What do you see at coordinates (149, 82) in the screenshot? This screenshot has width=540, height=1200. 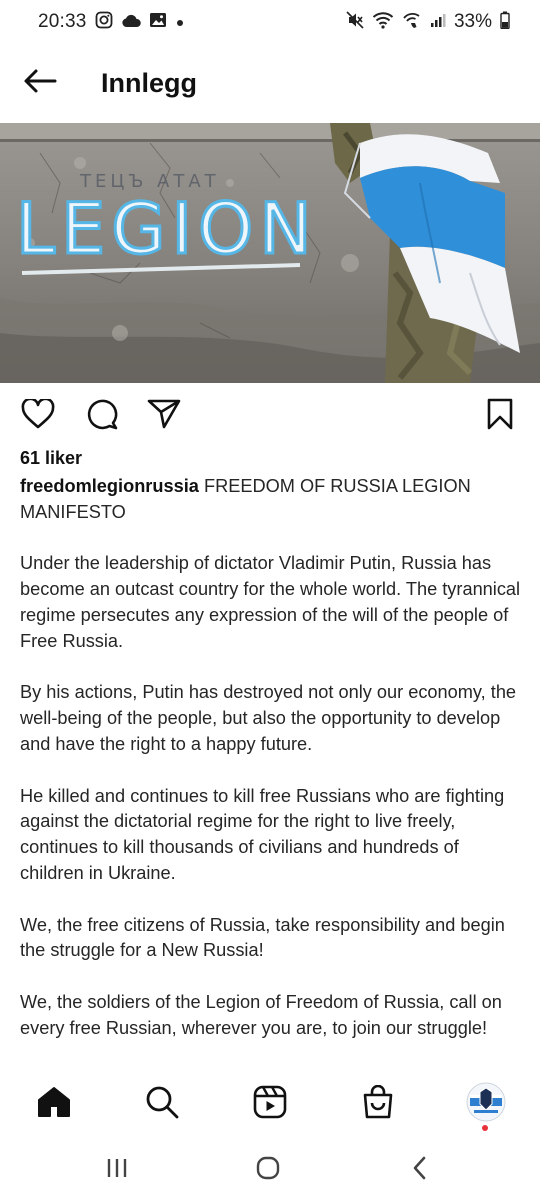 I see `page-title: Innlegg` at bounding box center [149, 82].